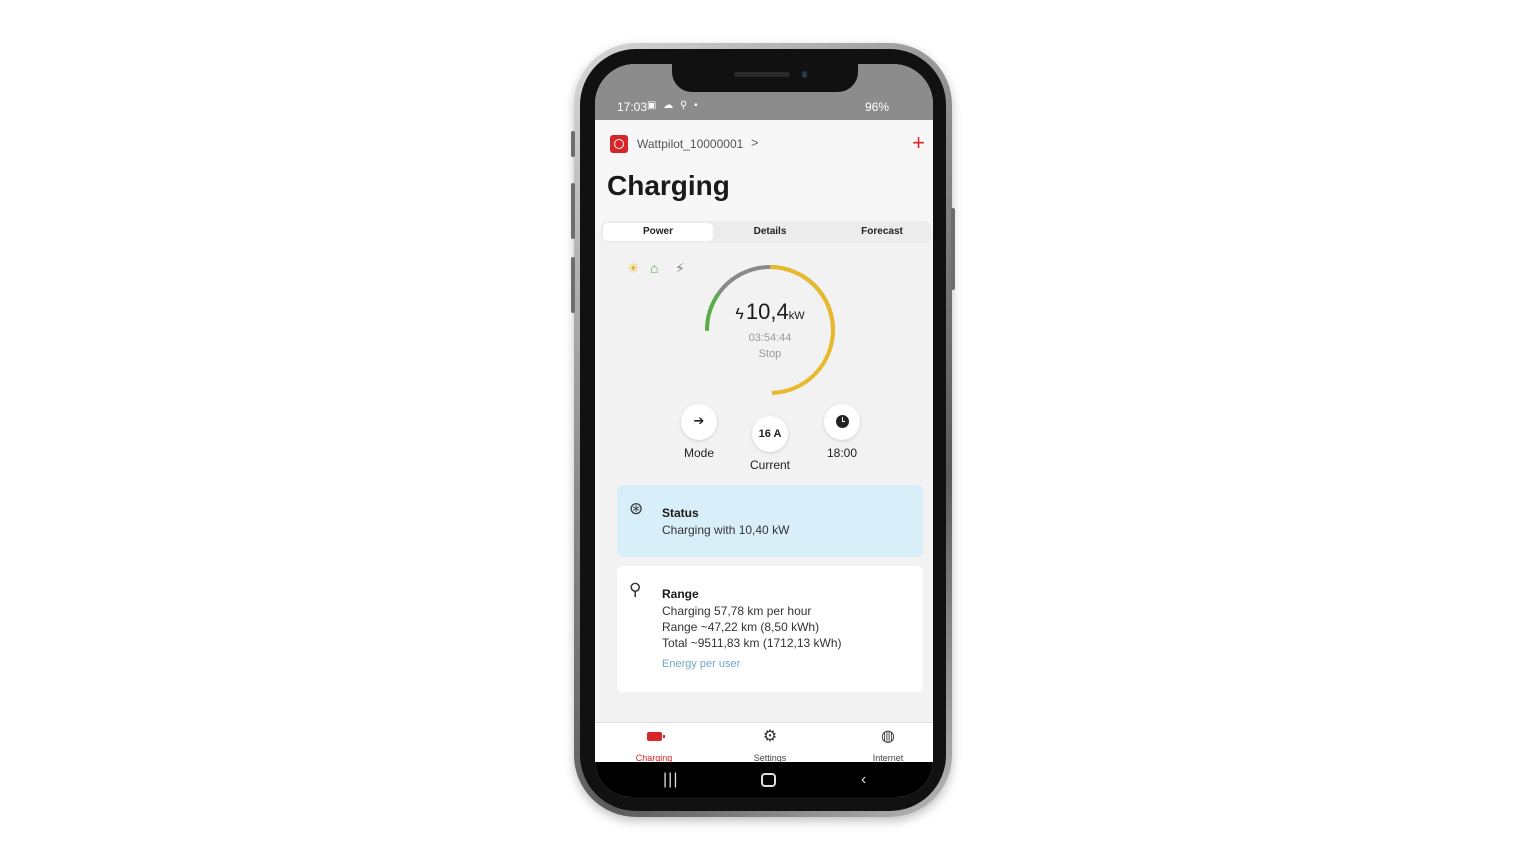  What do you see at coordinates (770, 521) in the screenshot?
I see `status-card: ⊛ Status Charging with 10,40 kW` at bounding box center [770, 521].